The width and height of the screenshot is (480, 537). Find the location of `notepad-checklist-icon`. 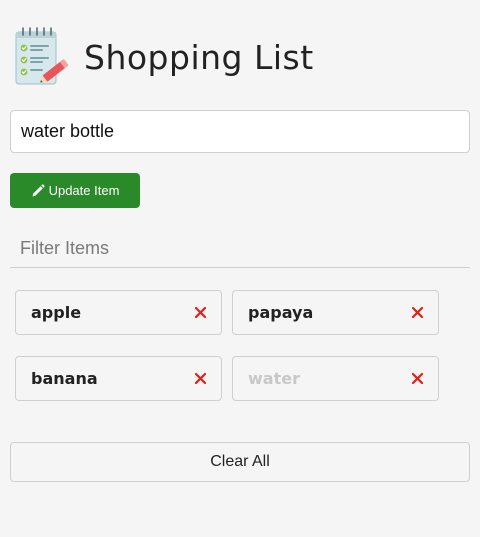

notepad-checklist-icon is located at coordinates (42, 56).